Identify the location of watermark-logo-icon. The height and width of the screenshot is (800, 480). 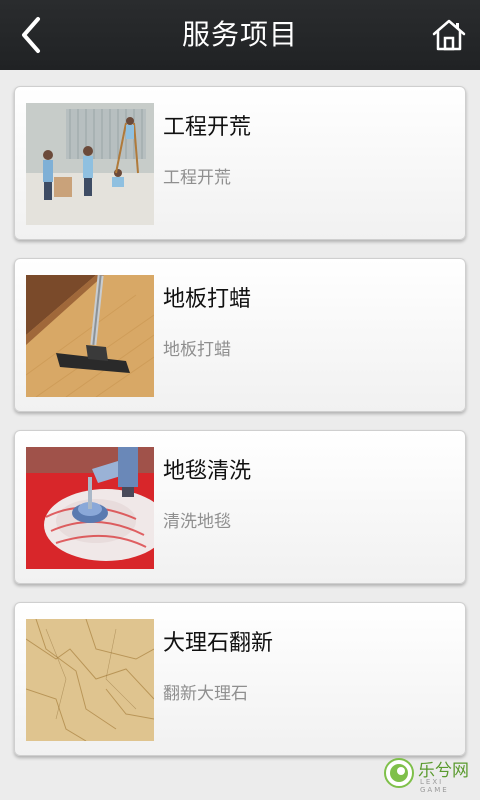
(399, 773).